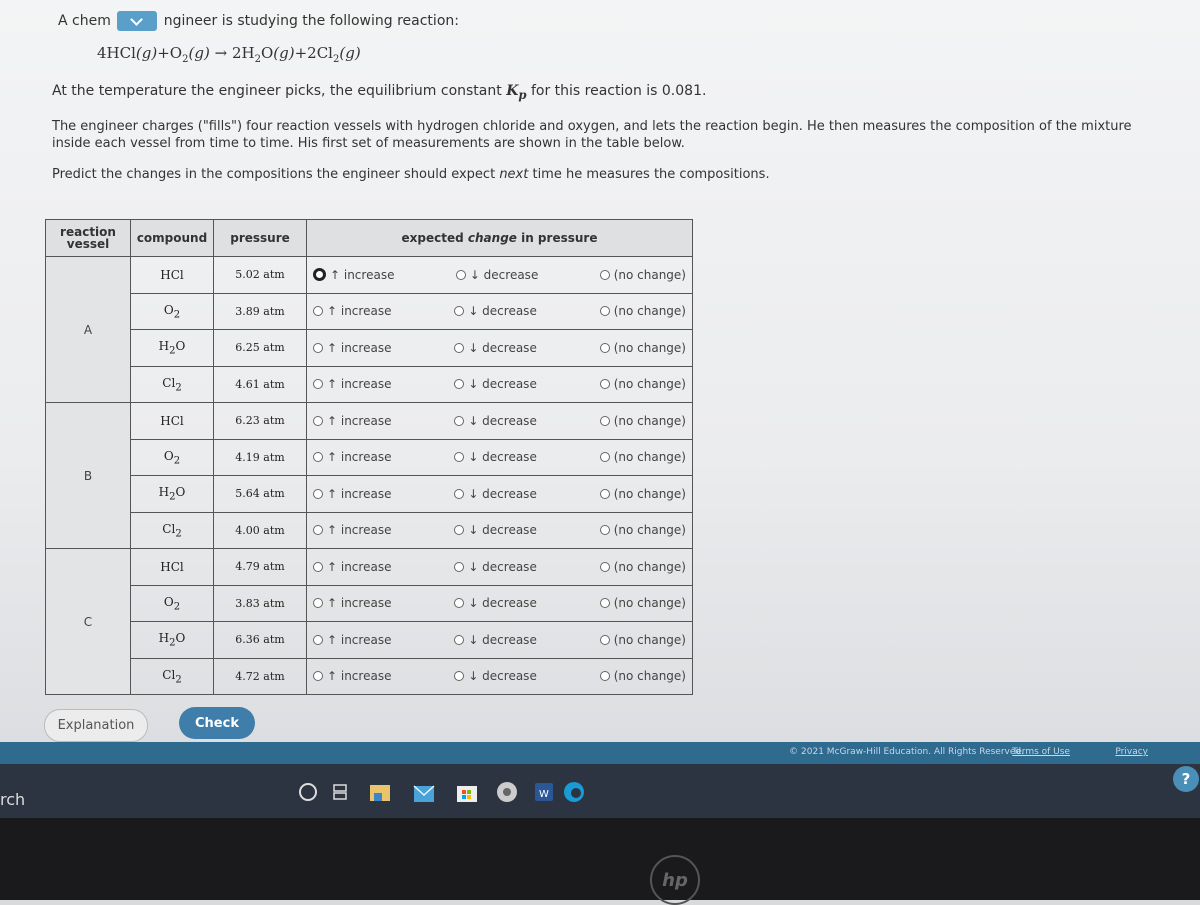 Image resolution: width=1200 pixels, height=905 pixels. What do you see at coordinates (1041, 752) in the screenshot?
I see `terms-link: Terms of Use` at bounding box center [1041, 752].